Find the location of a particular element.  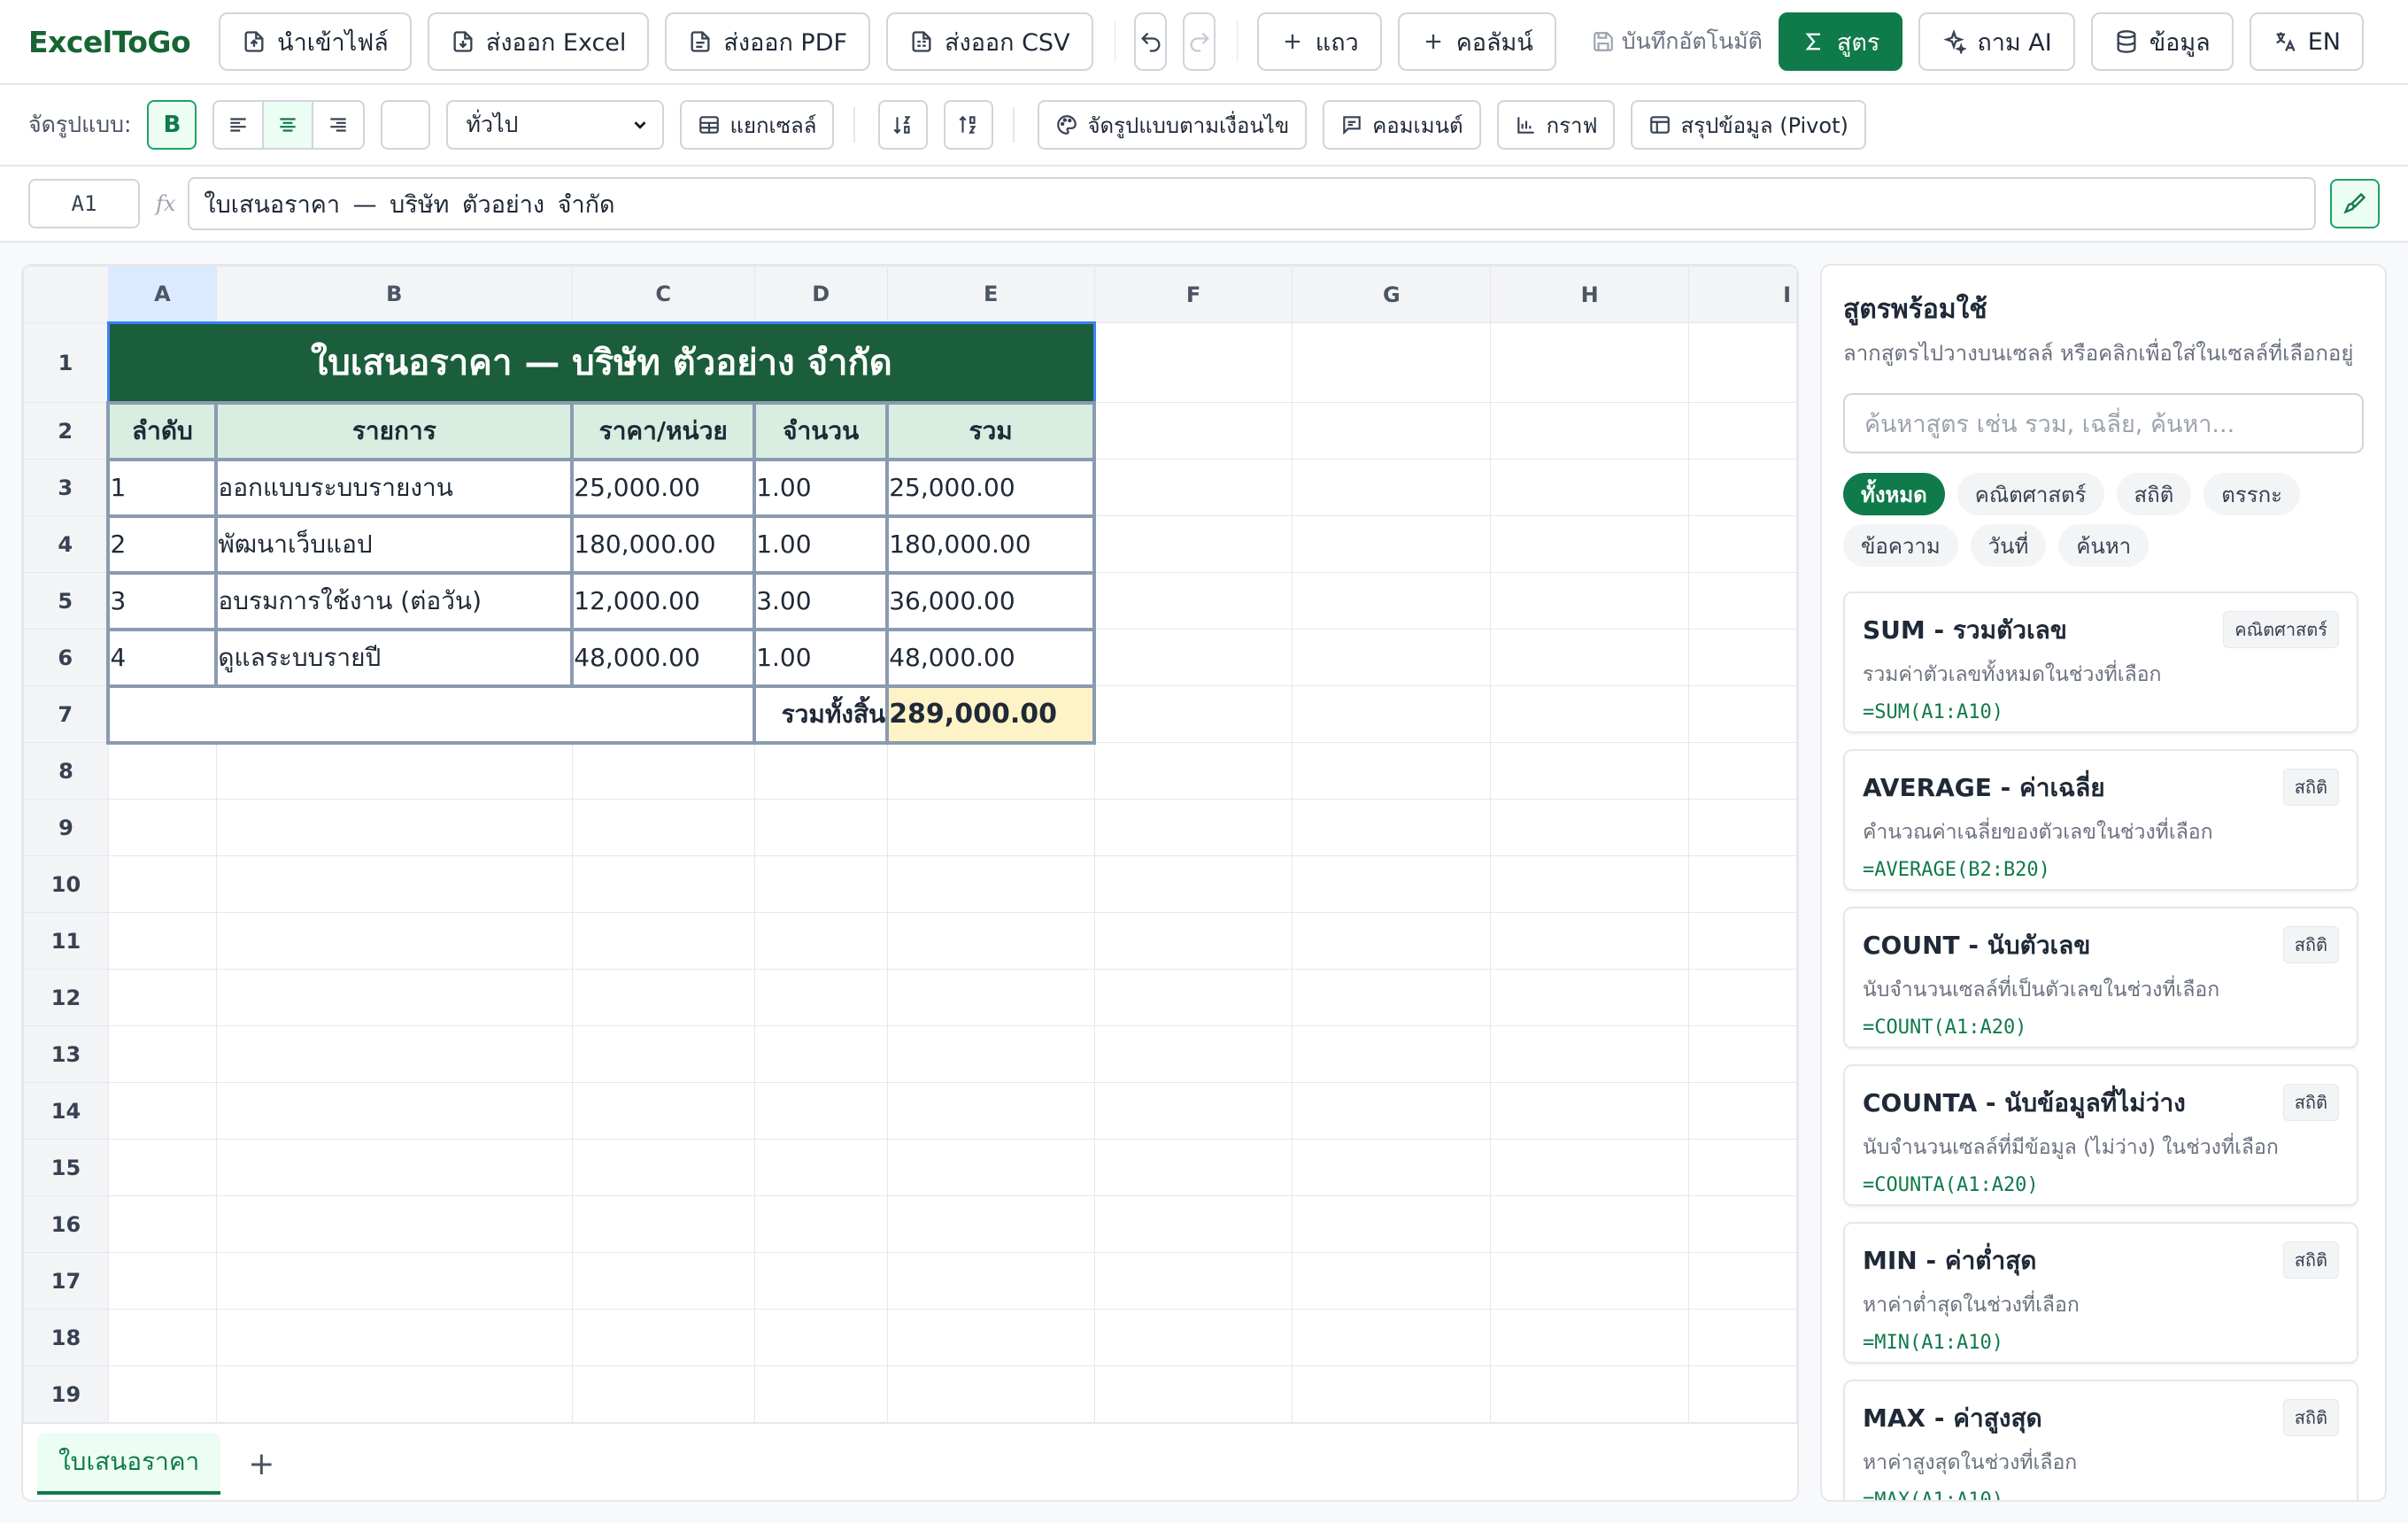

data-cell: 4 is located at coordinates (162, 657).